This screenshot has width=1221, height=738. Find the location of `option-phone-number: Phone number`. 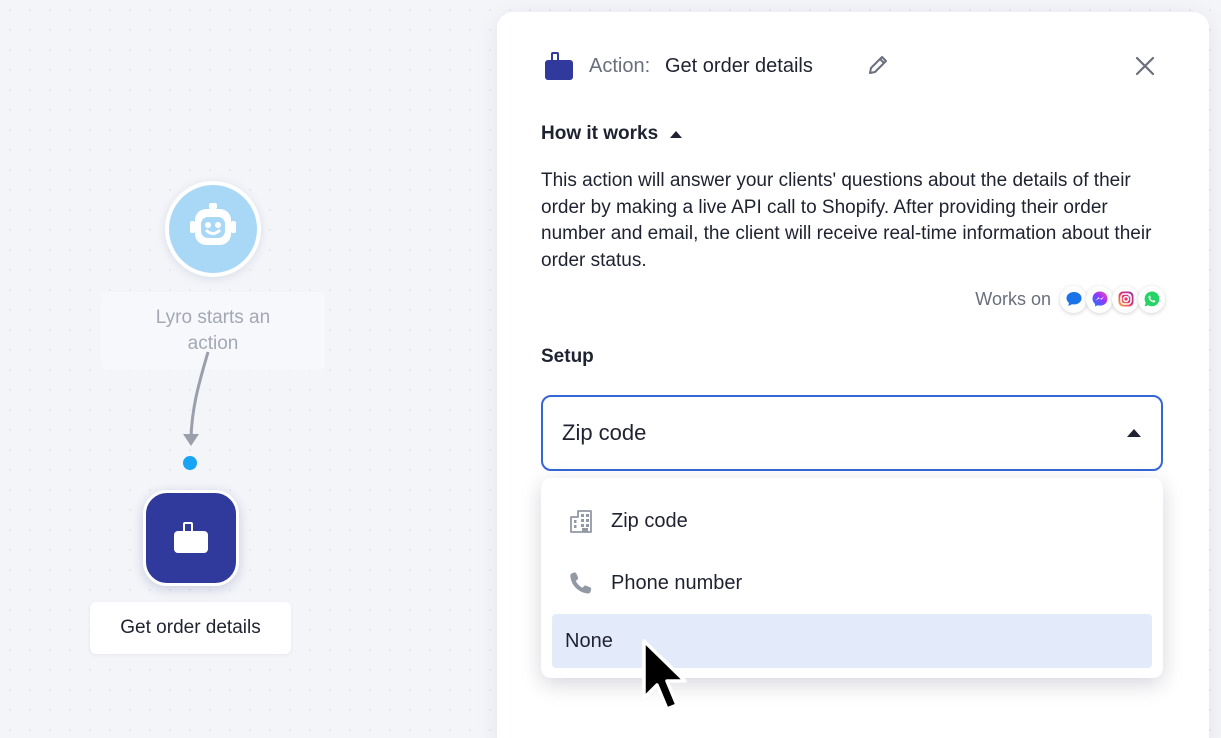

option-phone-number: Phone number is located at coordinates (852, 583).